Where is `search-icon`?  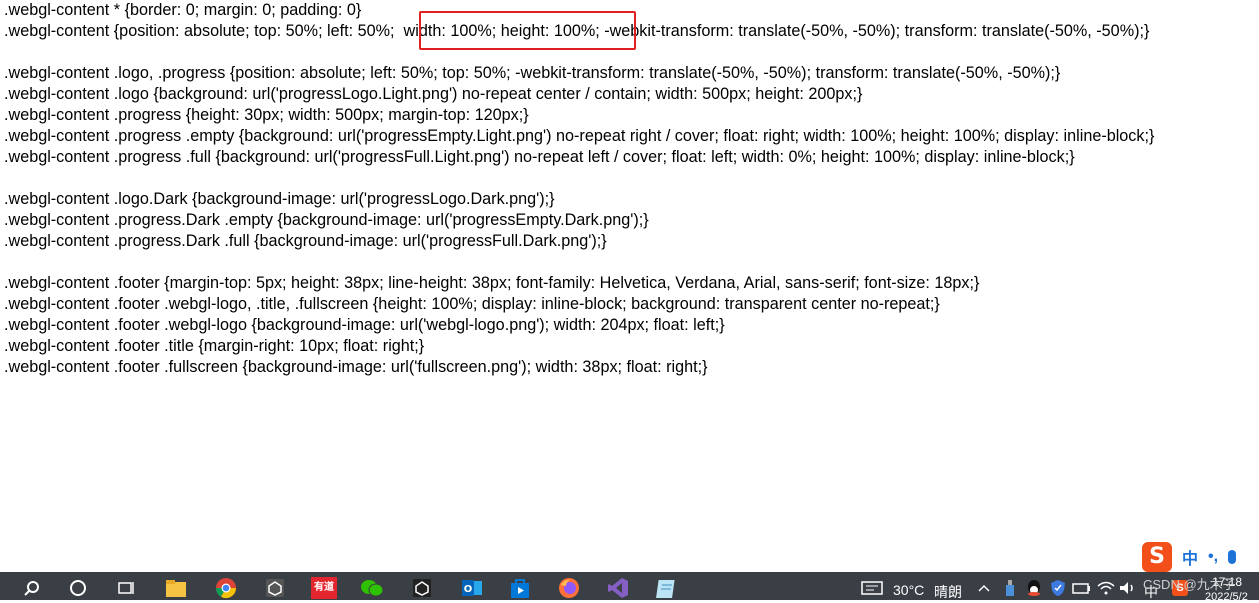
search-icon is located at coordinates (32, 588).